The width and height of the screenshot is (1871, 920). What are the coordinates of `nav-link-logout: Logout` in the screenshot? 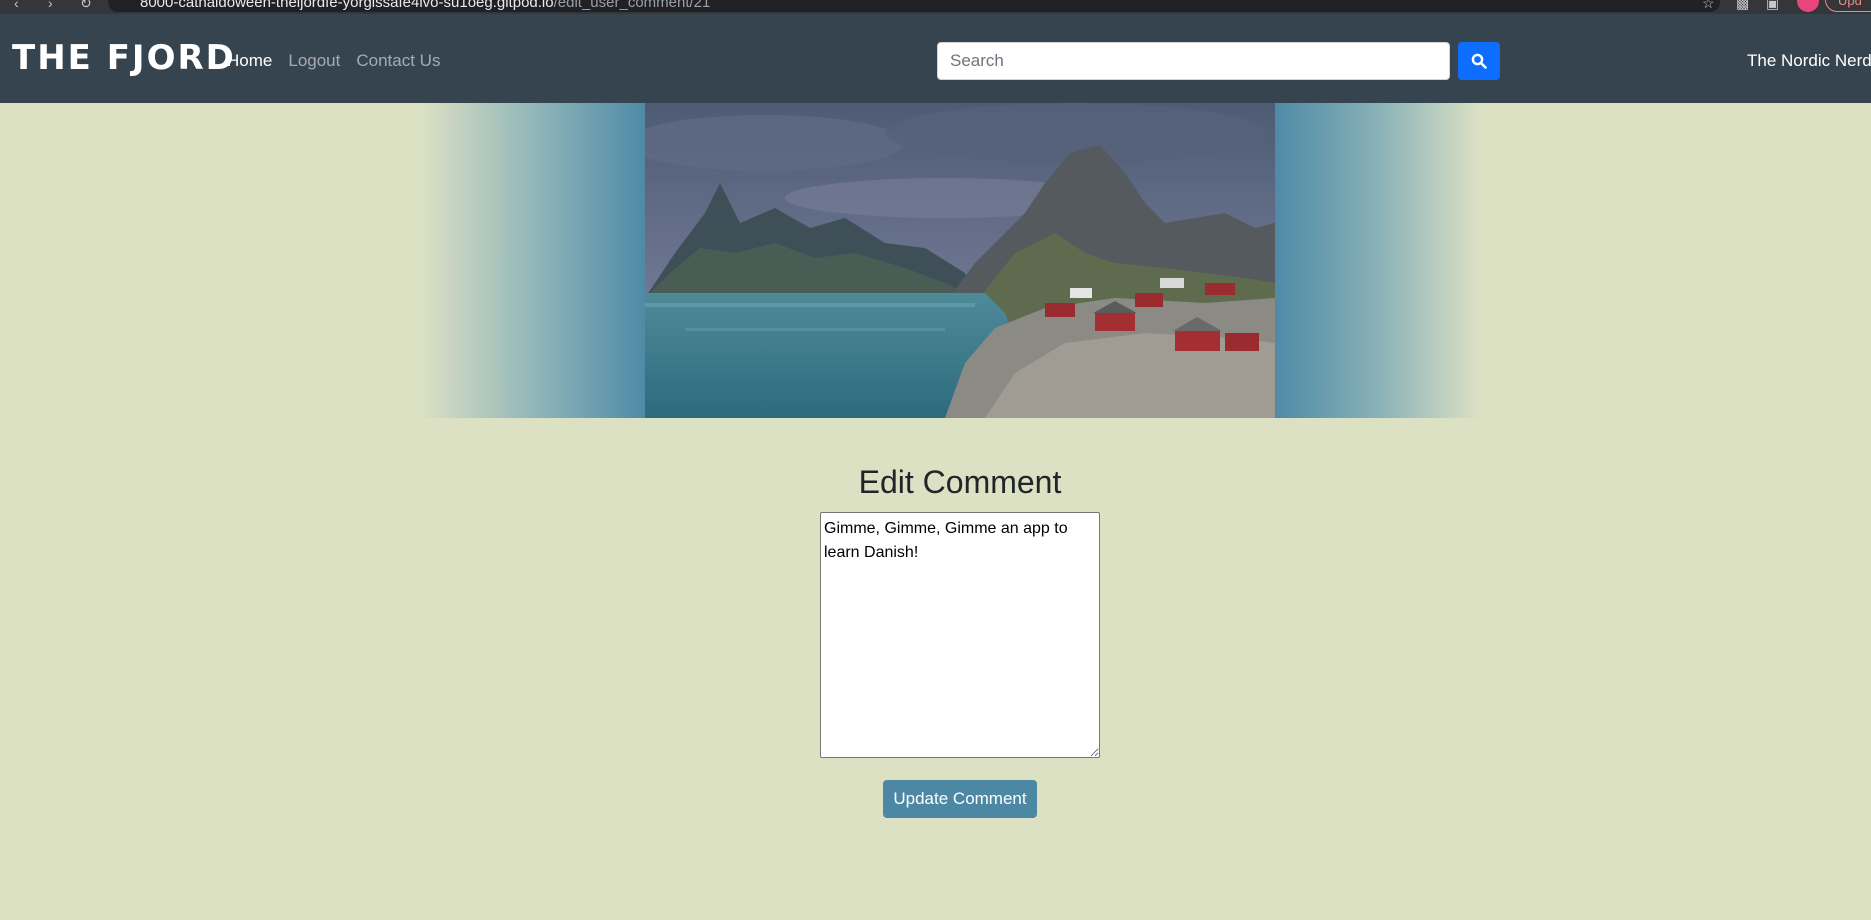 It's located at (314, 61).